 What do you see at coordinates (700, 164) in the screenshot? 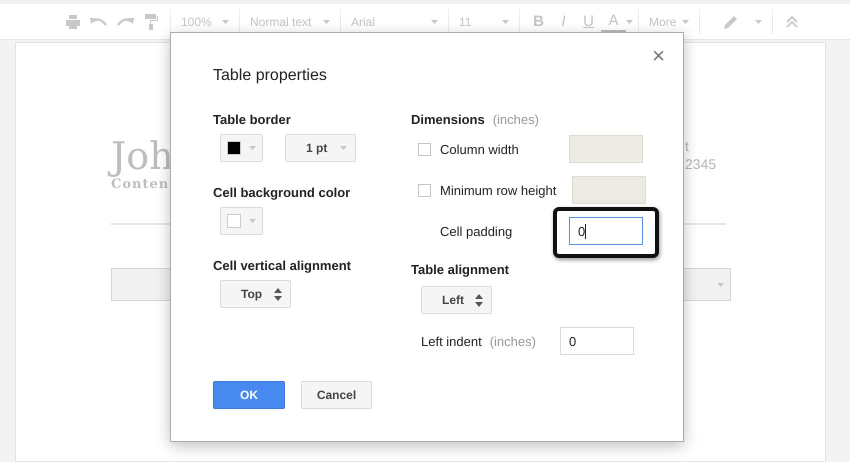
I see `document-text: 2345` at bounding box center [700, 164].